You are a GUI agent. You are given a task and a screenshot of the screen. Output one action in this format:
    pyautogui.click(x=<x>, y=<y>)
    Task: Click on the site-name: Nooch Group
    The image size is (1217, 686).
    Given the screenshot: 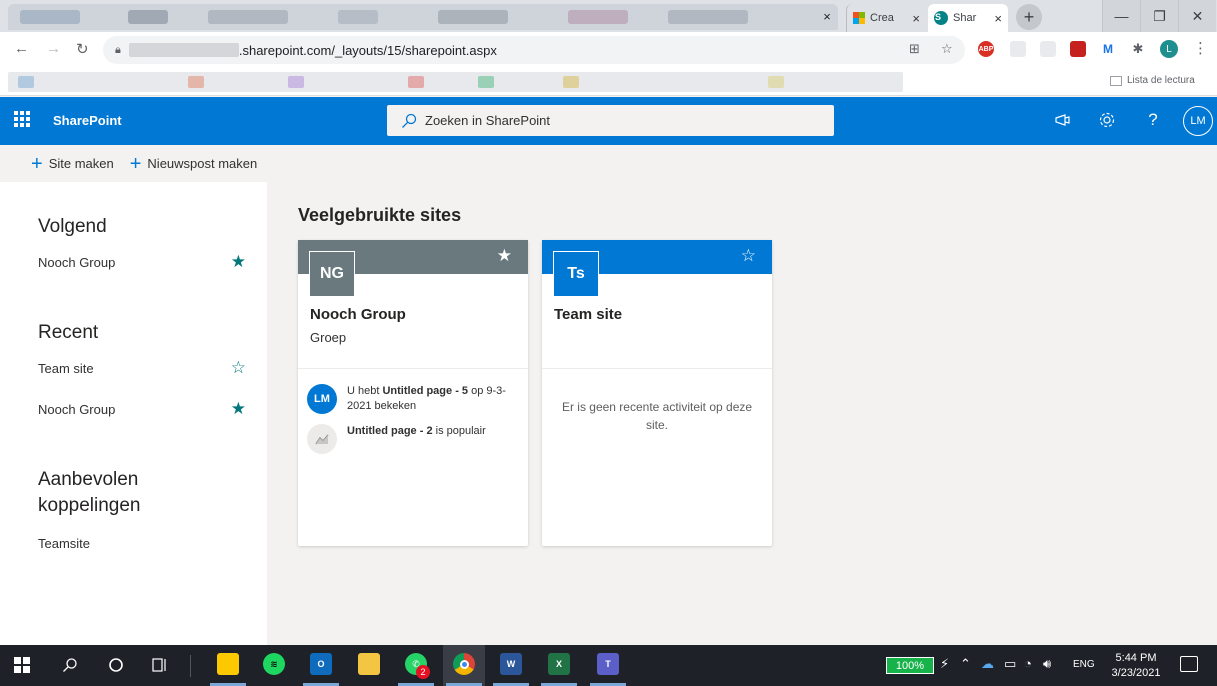 What is the action you would take?
    pyautogui.click(x=358, y=314)
    